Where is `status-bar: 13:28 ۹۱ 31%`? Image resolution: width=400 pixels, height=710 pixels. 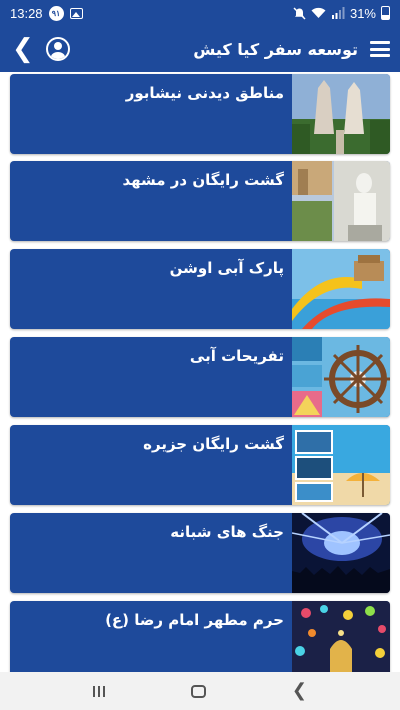 status-bar: 13:28 ۹۱ 31% is located at coordinates (200, 13).